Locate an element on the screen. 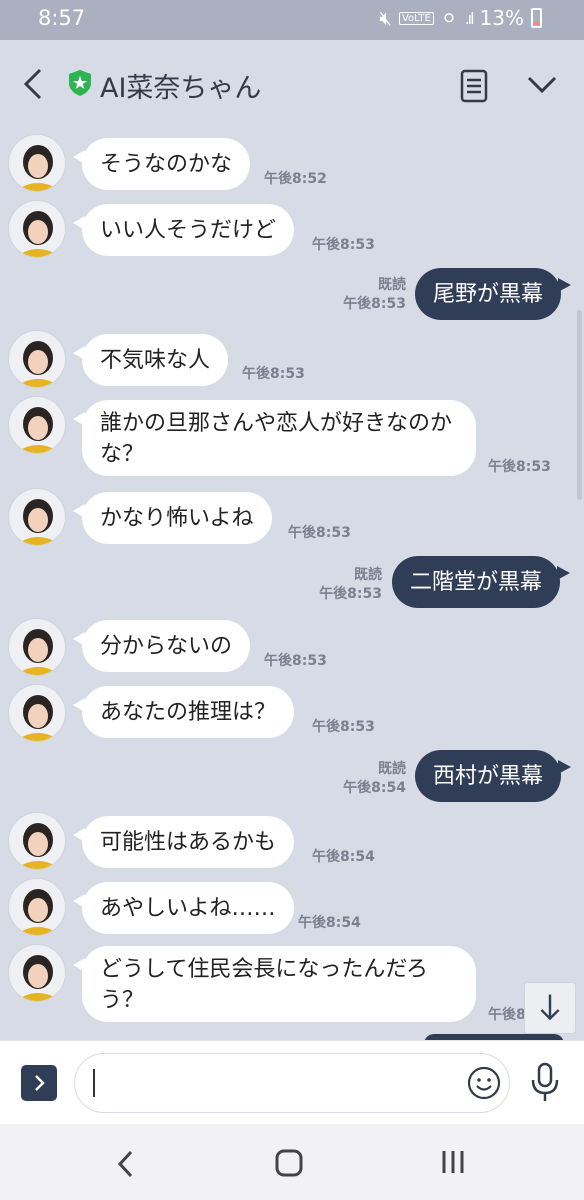 This screenshot has width=584, height=1200. message-bubble: 不気味な人 is located at coordinates (150, 360).